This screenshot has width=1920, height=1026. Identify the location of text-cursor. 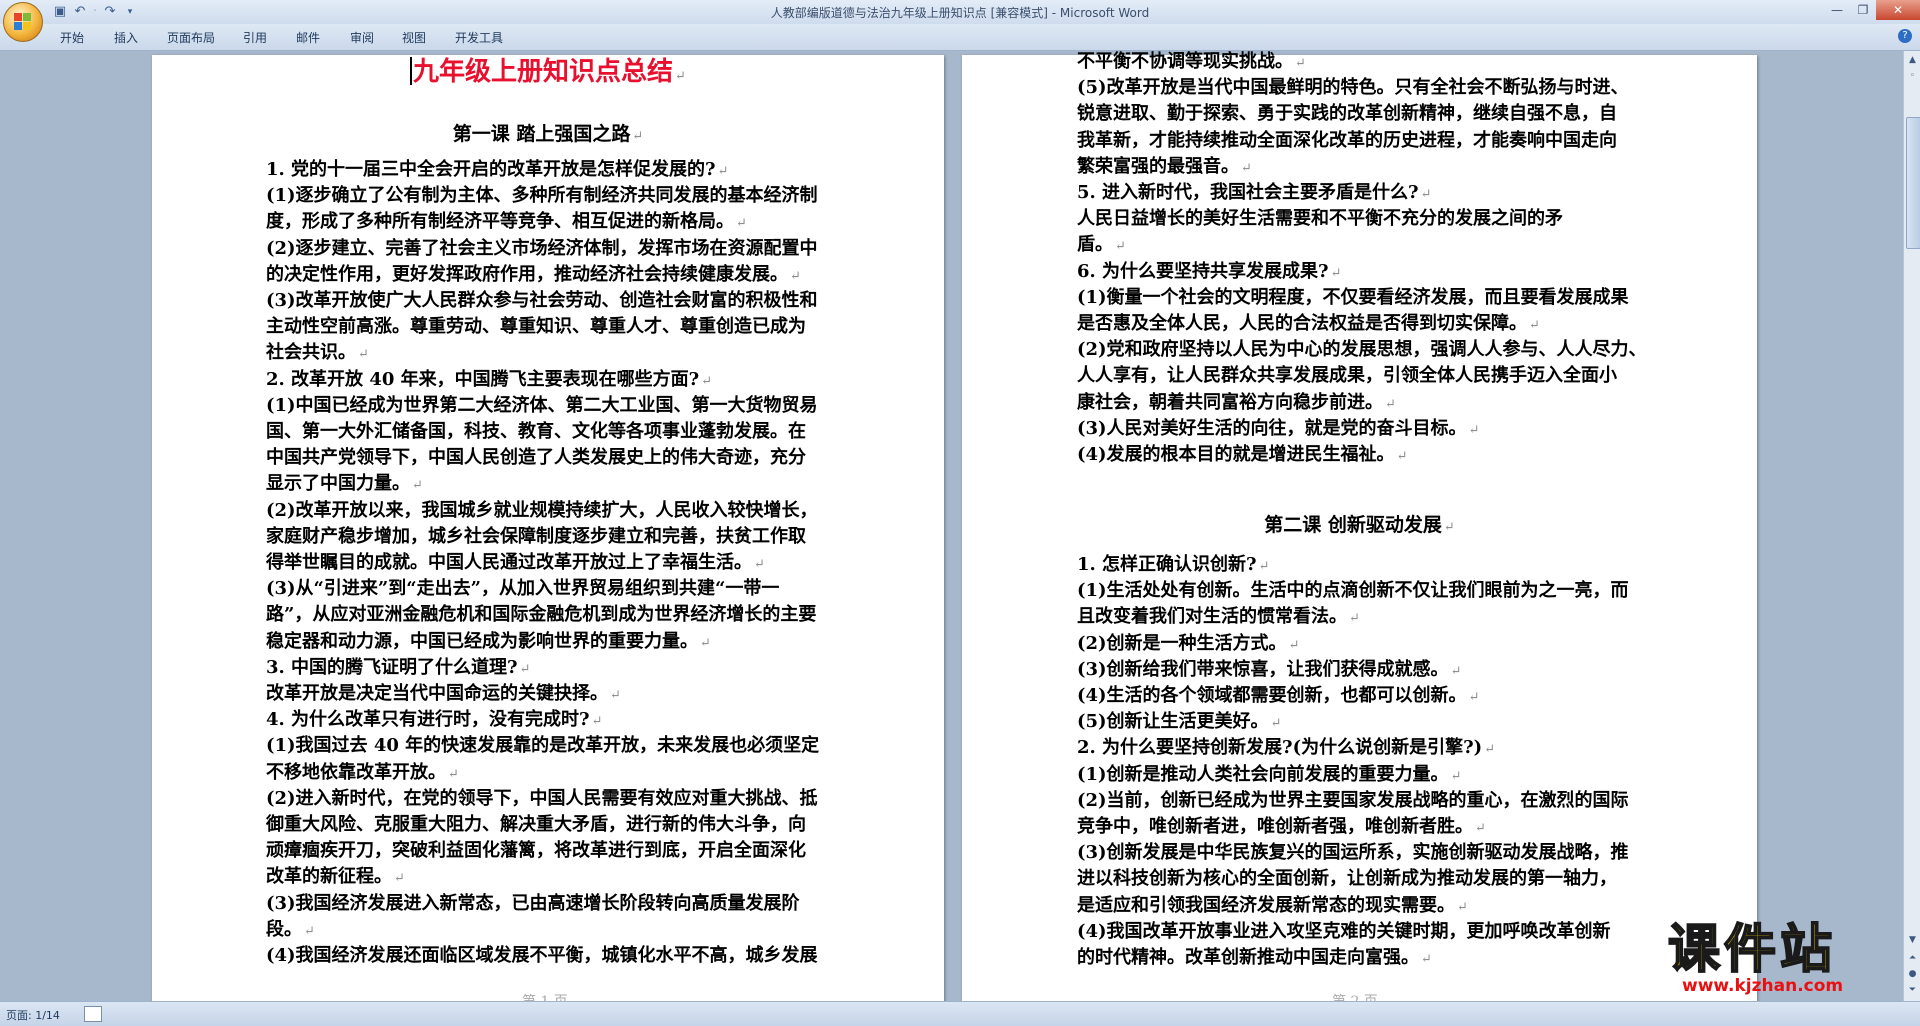
(411, 71).